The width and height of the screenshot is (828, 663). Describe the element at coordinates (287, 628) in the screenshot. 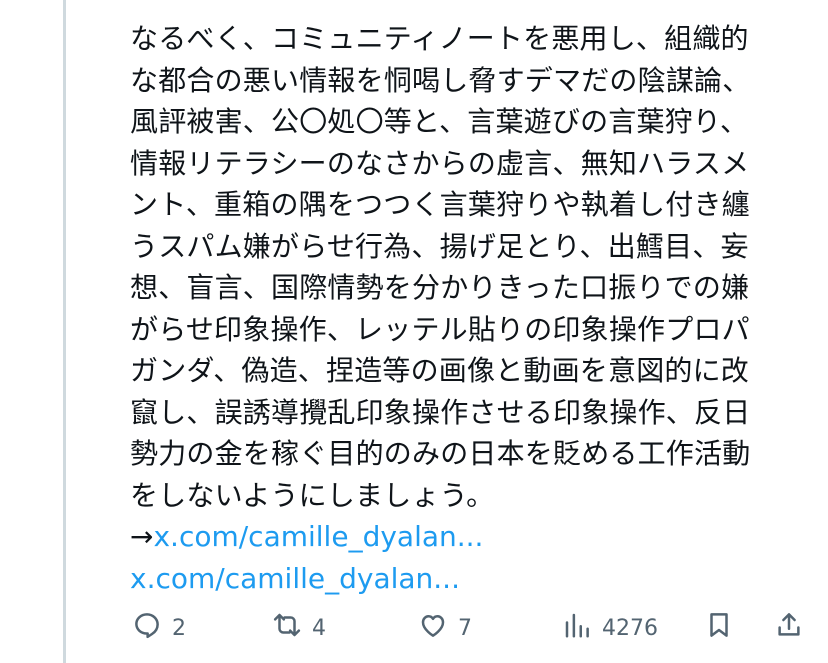

I see `repost-icon` at that location.